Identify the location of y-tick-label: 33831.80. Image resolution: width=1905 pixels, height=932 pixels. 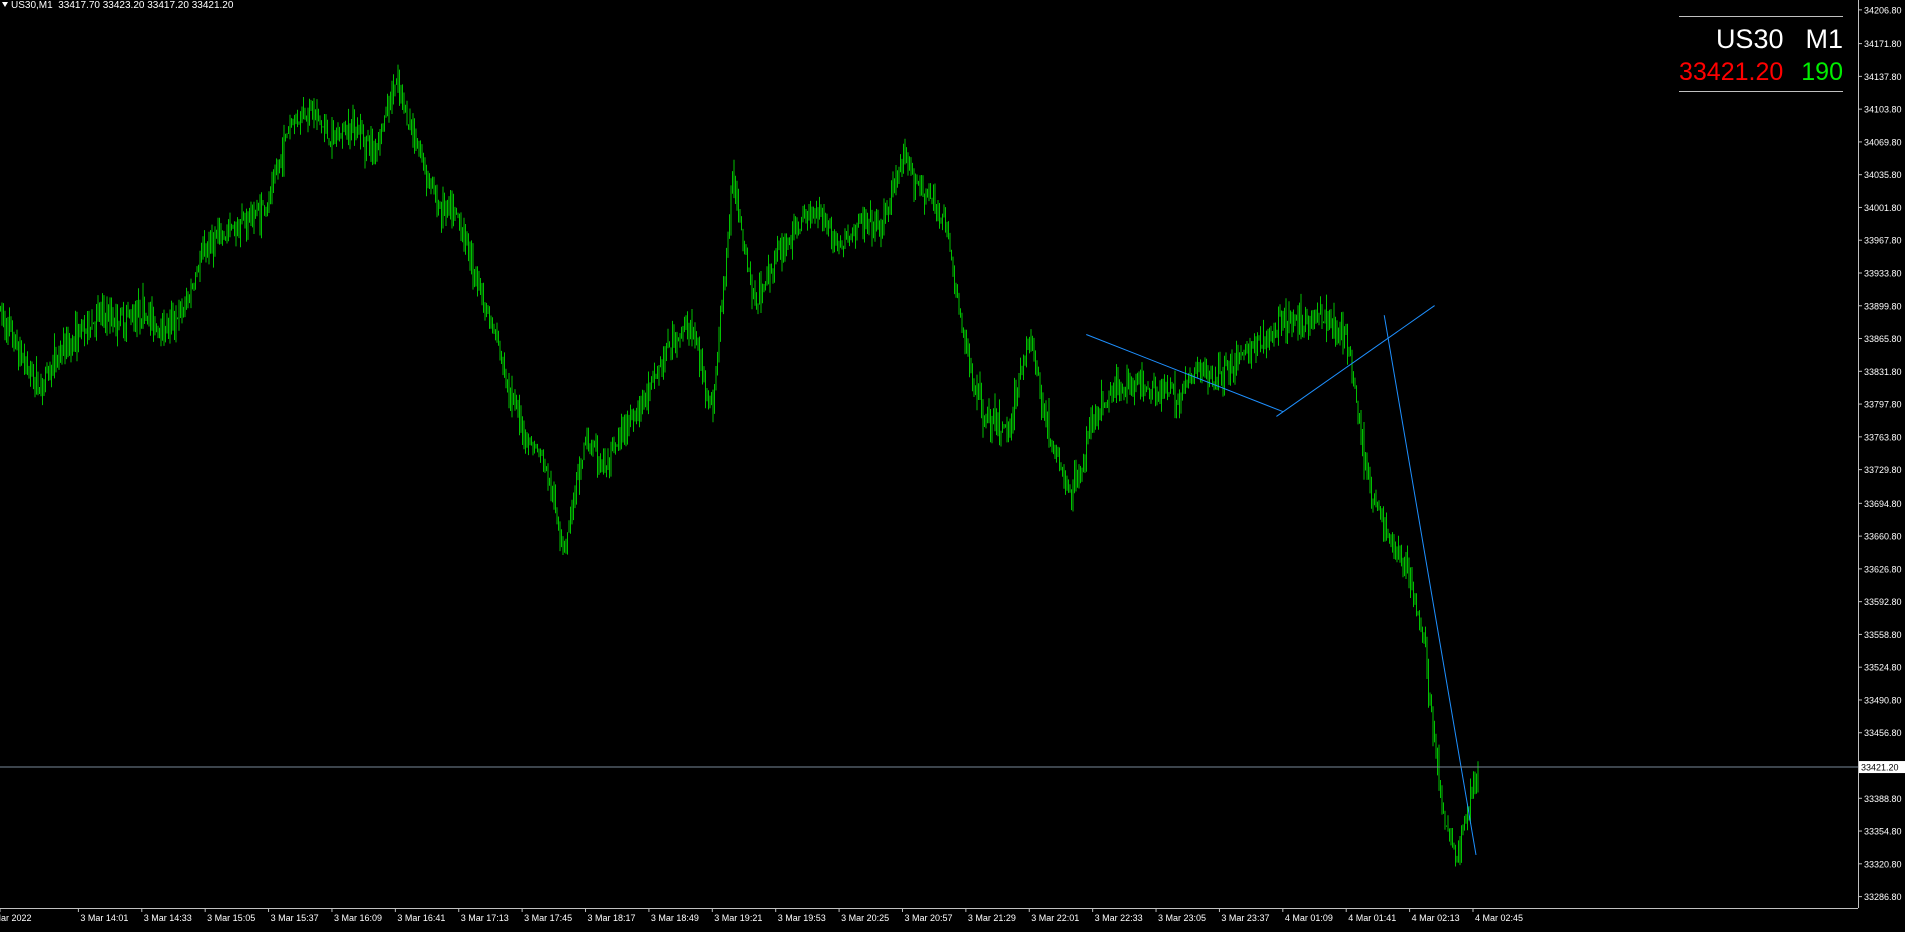
(1883, 372).